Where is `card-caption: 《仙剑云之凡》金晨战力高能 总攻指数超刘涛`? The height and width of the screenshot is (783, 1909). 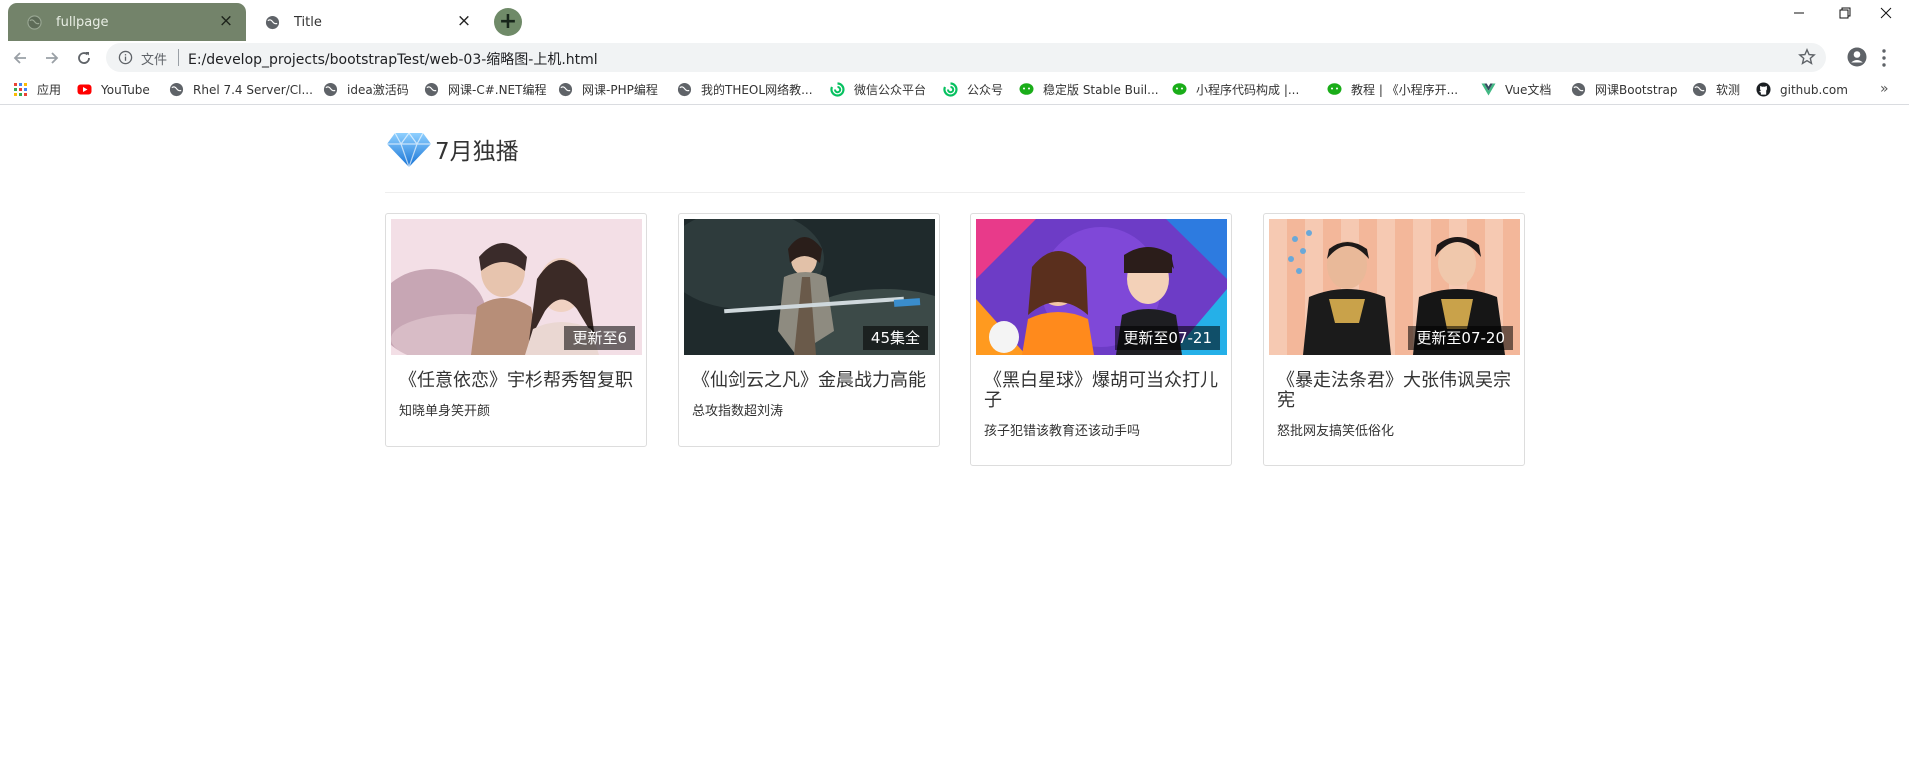 card-caption: 《仙剑云之凡》金晨战力高能 总攻指数超刘涛 is located at coordinates (811, 395).